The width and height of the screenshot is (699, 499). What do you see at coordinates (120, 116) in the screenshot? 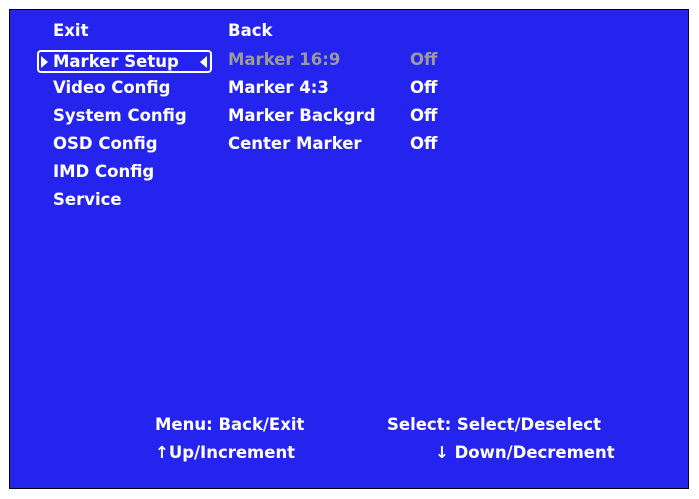
I see `menu-item-system-config: System Config` at bounding box center [120, 116].